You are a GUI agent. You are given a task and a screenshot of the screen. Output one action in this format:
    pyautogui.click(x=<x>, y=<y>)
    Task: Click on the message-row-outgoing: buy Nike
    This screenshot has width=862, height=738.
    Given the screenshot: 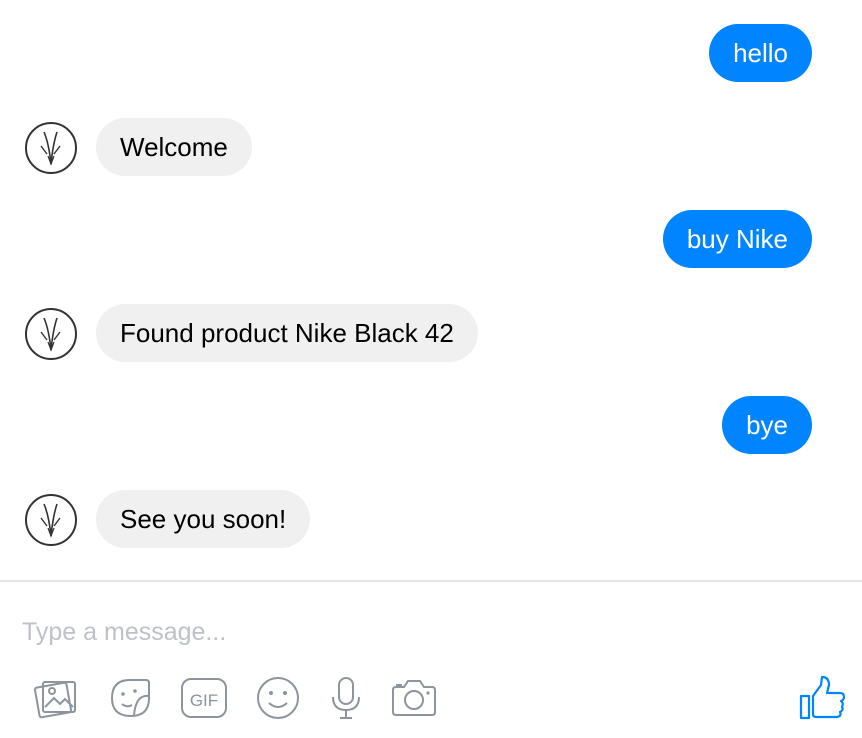 What is the action you would take?
    pyautogui.click(x=431, y=239)
    